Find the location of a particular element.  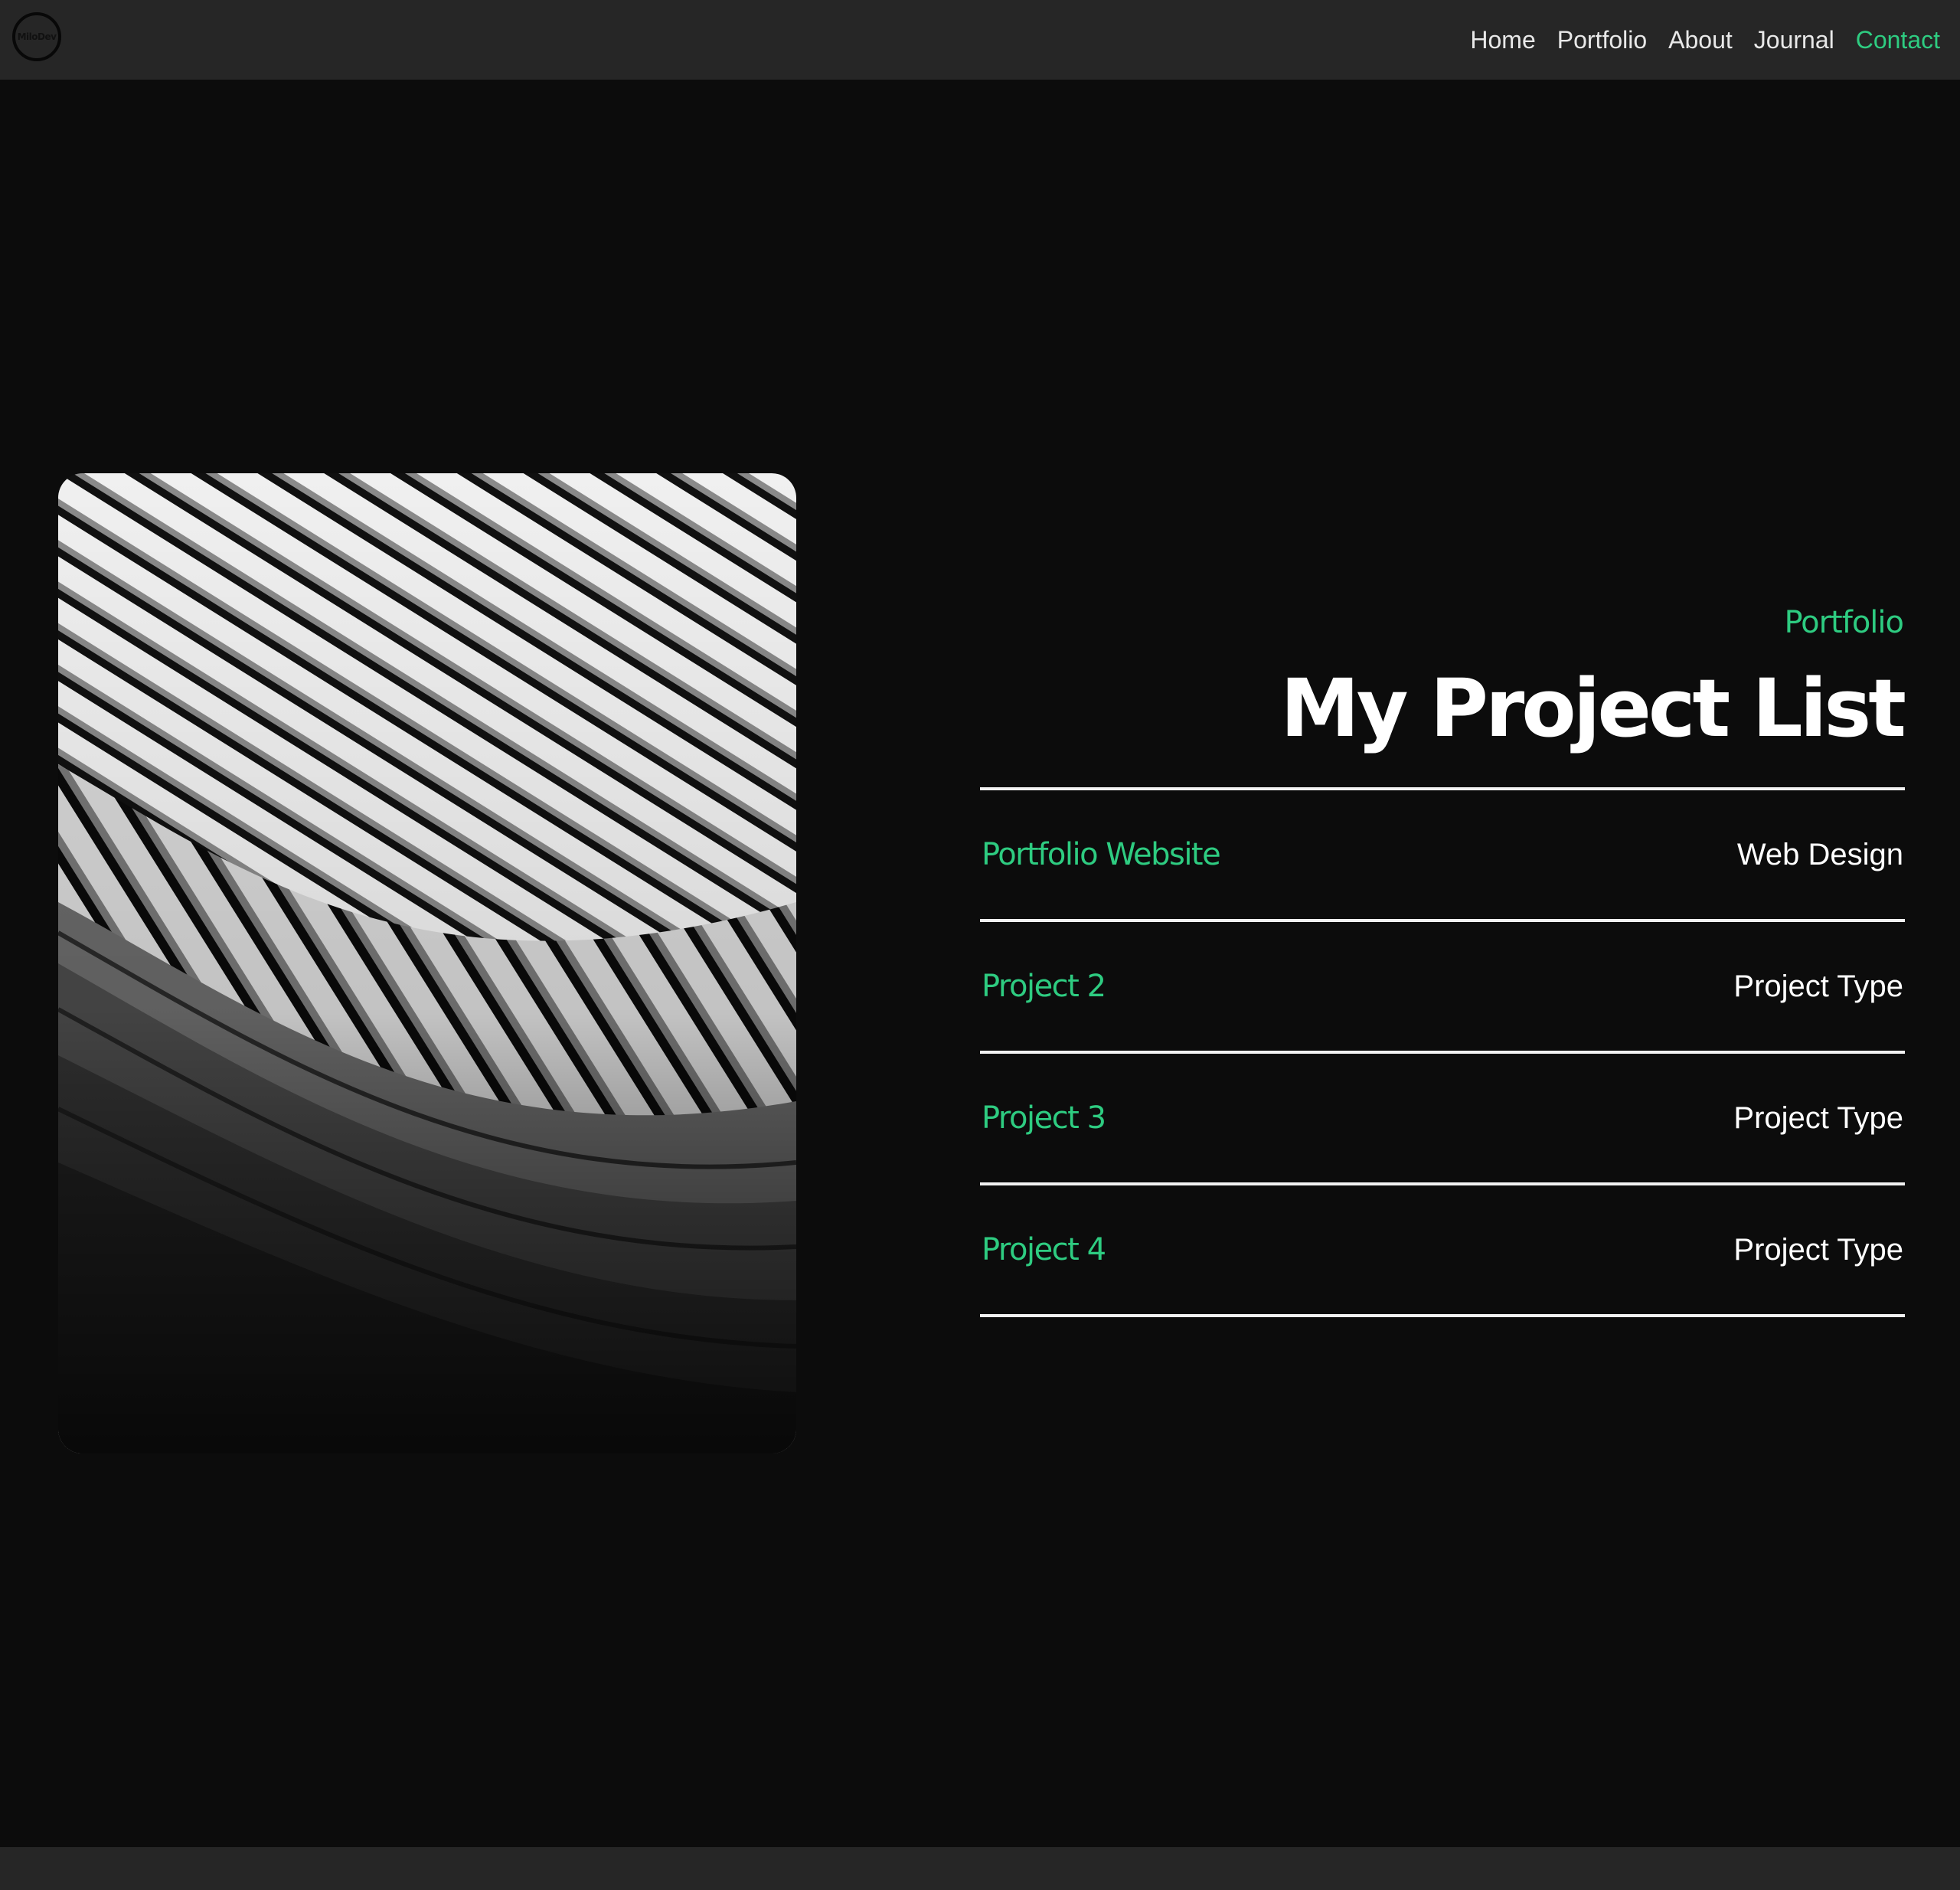

nav-link-portfolio: Portfolio is located at coordinates (1602, 40).